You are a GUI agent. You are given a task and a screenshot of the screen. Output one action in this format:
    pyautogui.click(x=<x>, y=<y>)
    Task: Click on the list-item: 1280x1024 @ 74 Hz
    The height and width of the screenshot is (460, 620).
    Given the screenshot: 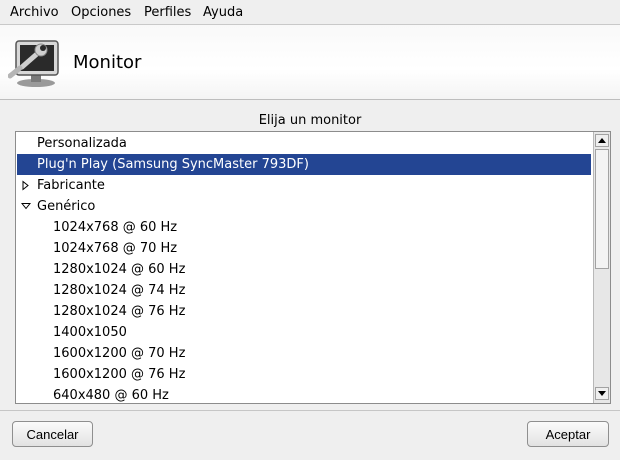 What is the action you would take?
    pyautogui.click(x=304, y=290)
    